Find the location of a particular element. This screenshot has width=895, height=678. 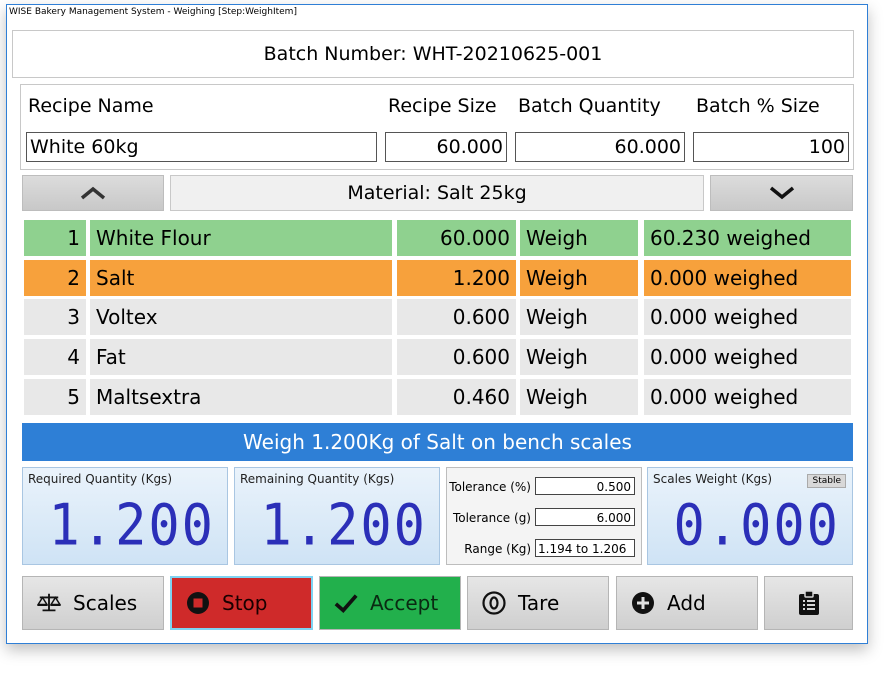

tolerance-percent-field: 0.500 is located at coordinates (585, 486).